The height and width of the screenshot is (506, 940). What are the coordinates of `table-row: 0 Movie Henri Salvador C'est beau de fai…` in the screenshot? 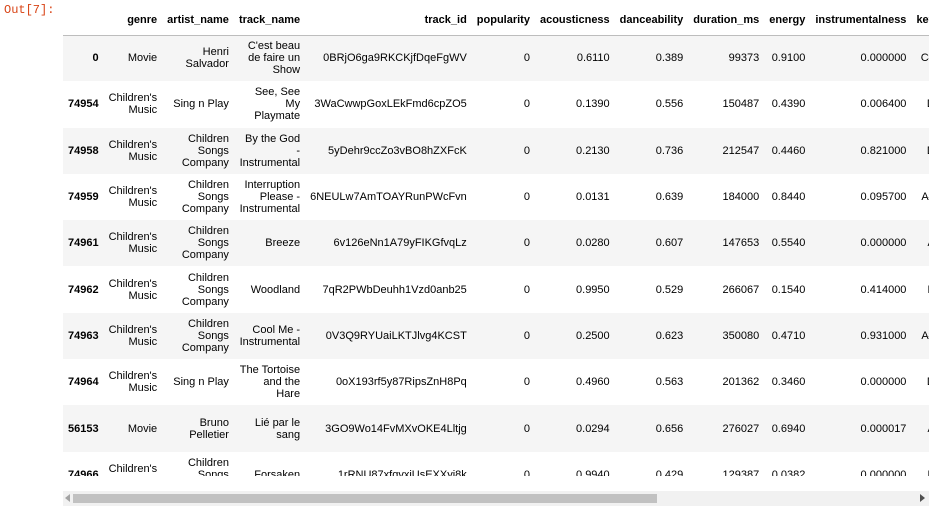 It's located at (496, 58).